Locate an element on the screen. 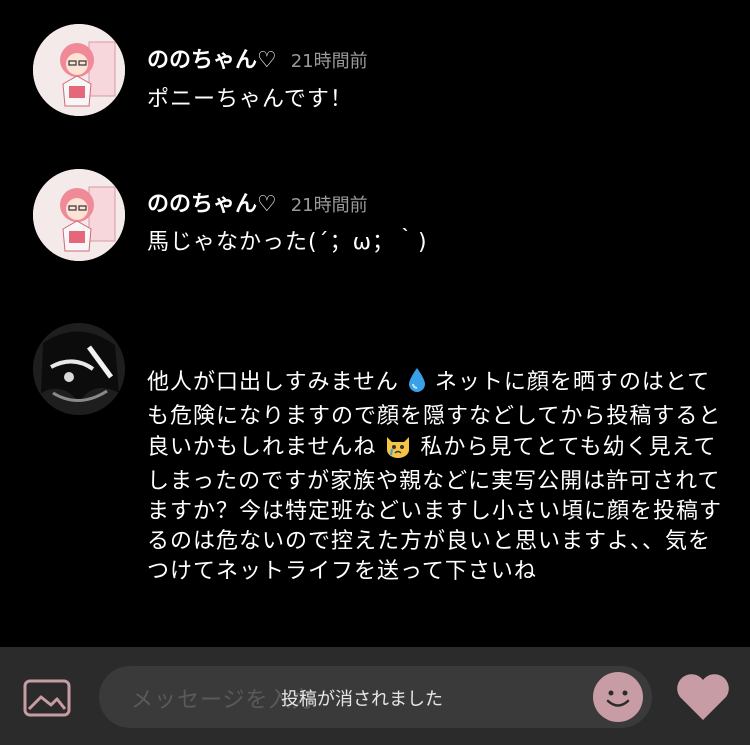 The width and height of the screenshot is (750, 745). toast-message: 投稿が消されました is located at coordinates (362, 699).